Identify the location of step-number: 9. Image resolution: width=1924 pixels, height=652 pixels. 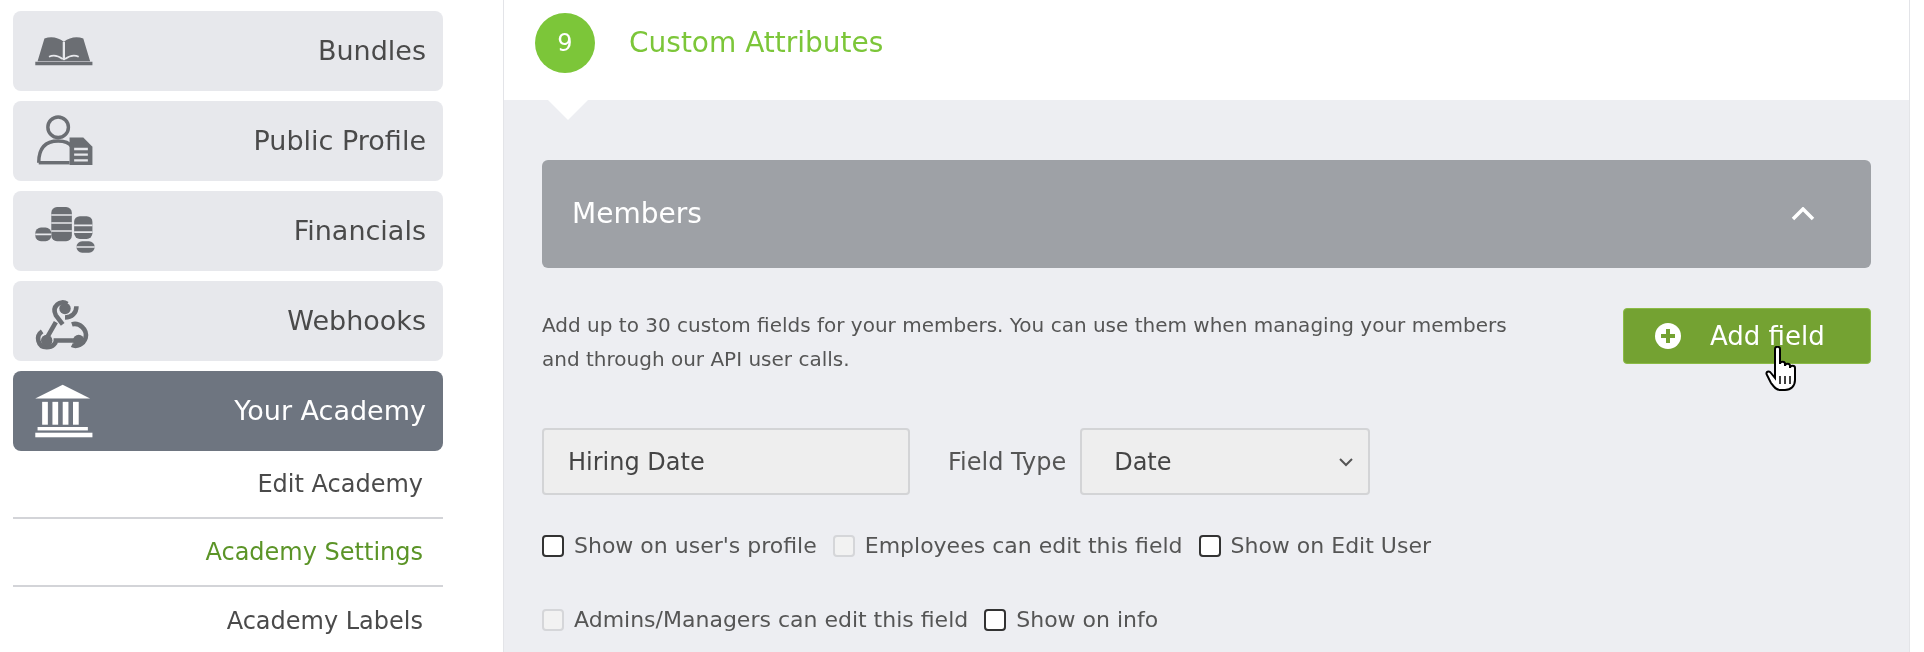
(565, 43).